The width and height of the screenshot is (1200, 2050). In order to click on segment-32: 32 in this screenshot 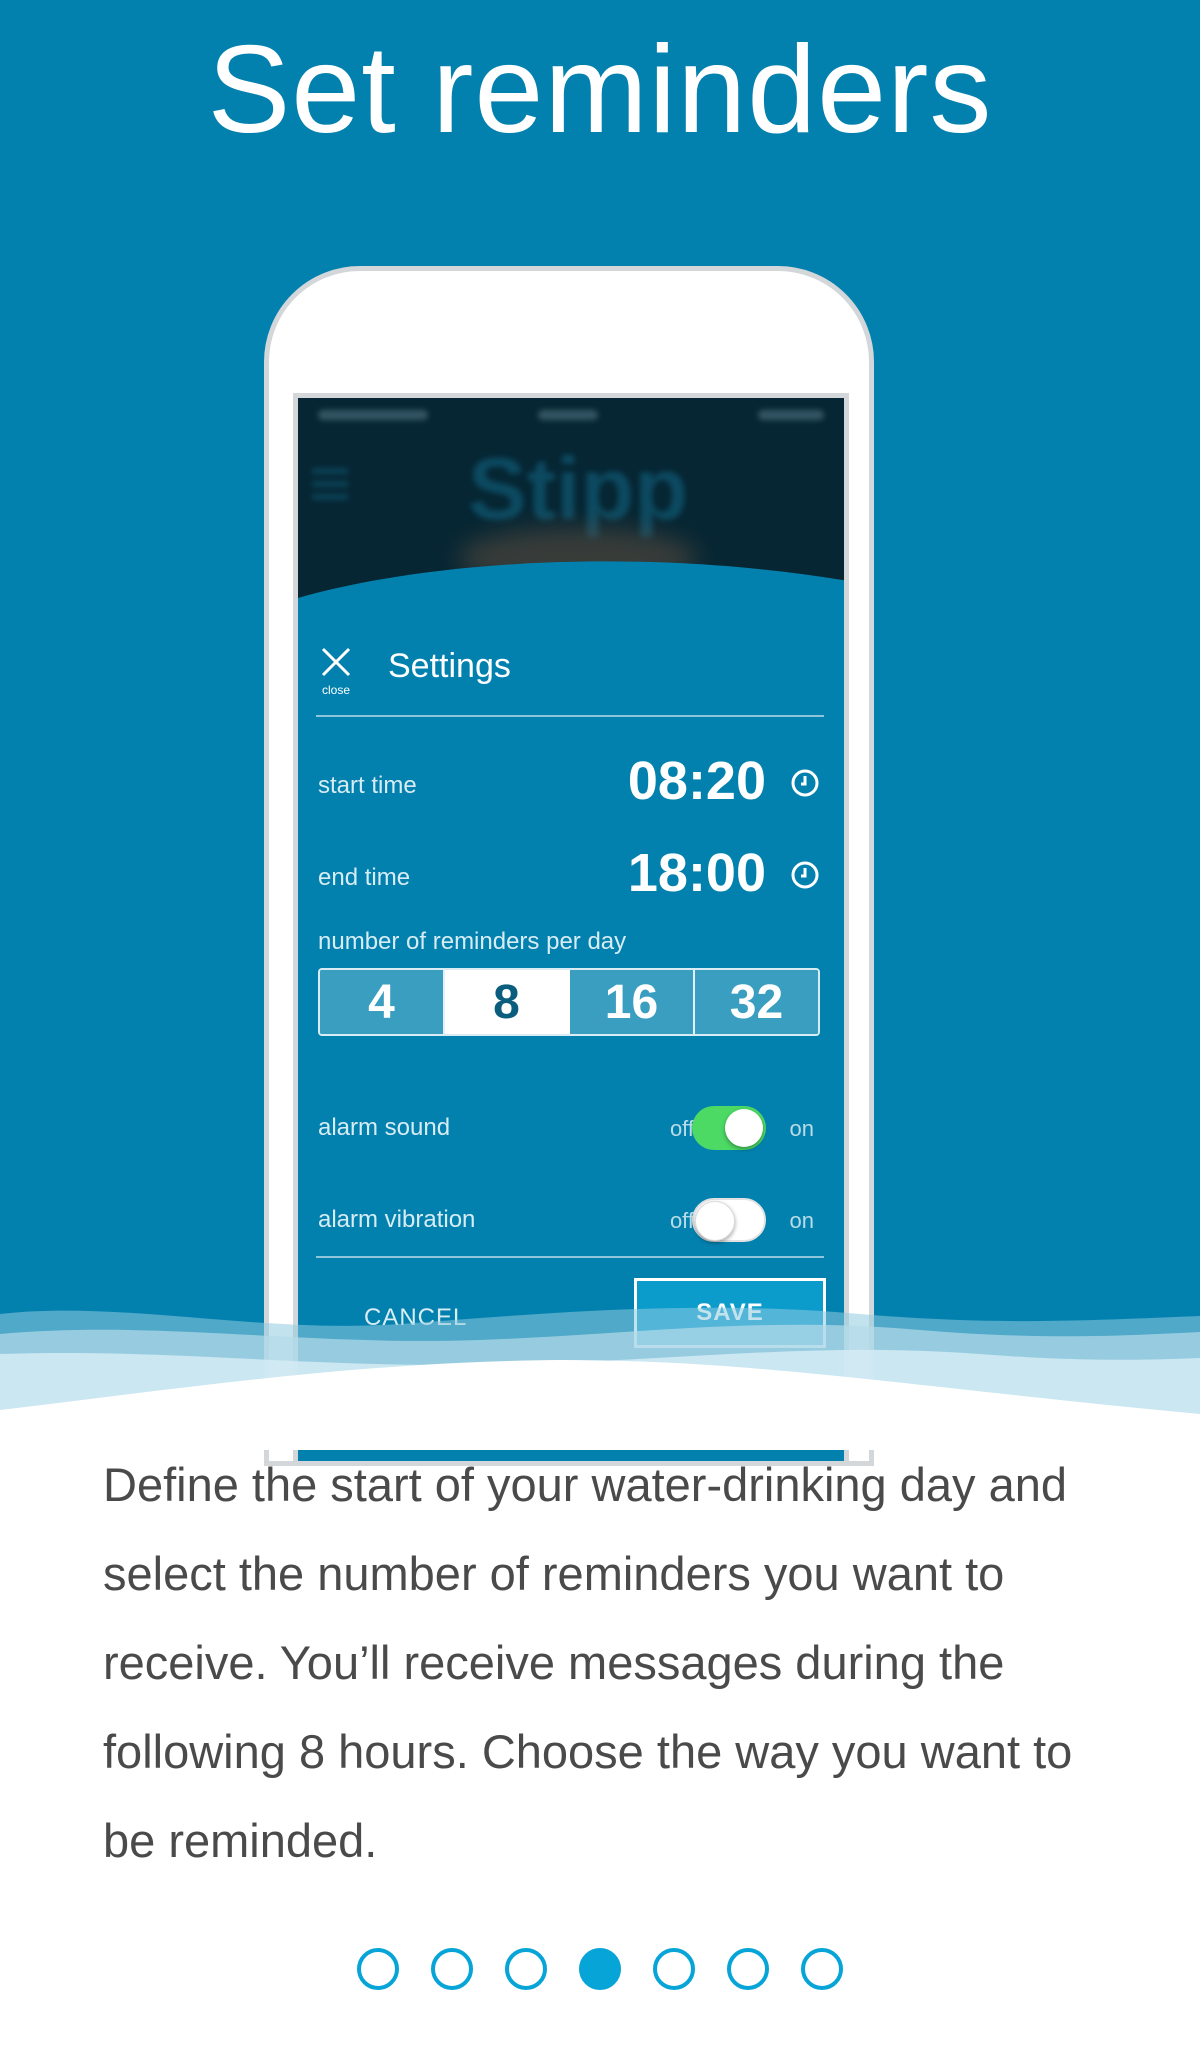, I will do `click(756, 1002)`.